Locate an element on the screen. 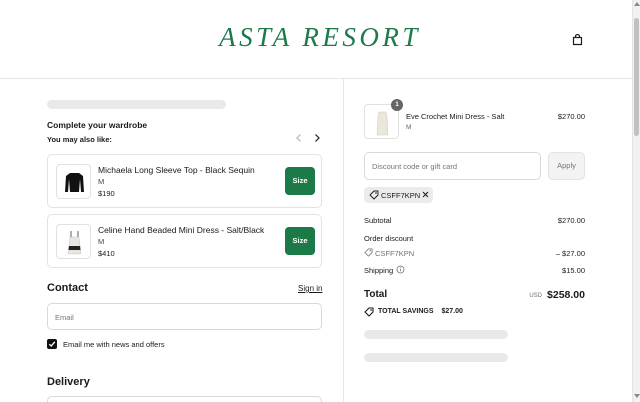 The width and height of the screenshot is (640, 402). apply-discount-button: Apply is located at coordinates (566, 166).